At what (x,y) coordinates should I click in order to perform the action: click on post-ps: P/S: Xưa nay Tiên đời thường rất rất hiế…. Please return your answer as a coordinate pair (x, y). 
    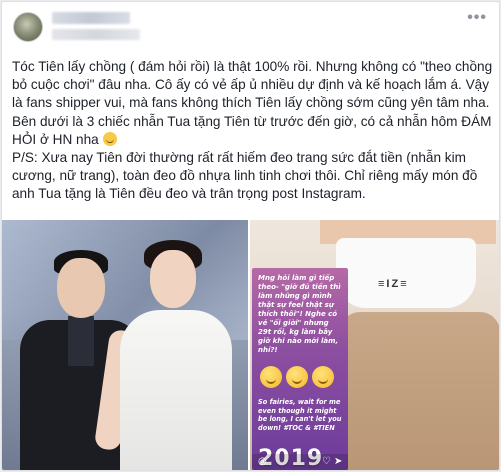
    Looking at the image, I should click on (245, 176).